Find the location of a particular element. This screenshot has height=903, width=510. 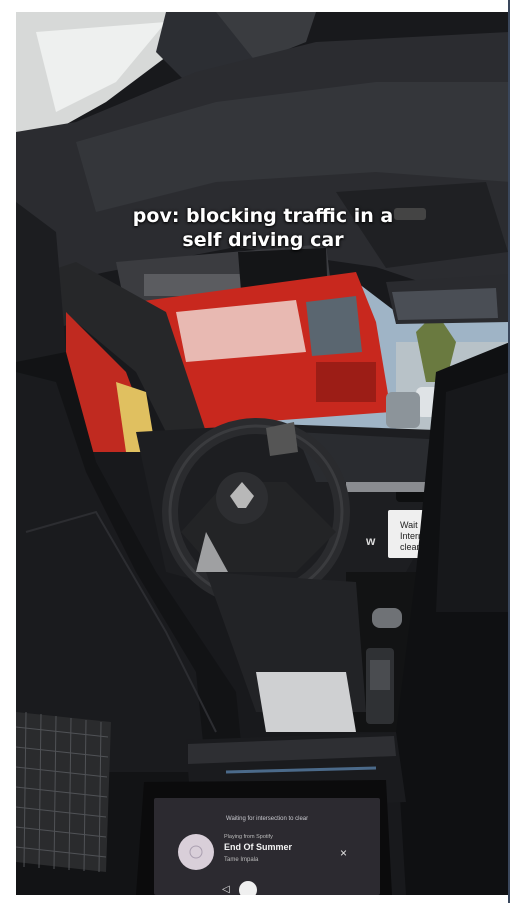

rear-screen-track: End Of Summer is located at coordinates (258, 847).